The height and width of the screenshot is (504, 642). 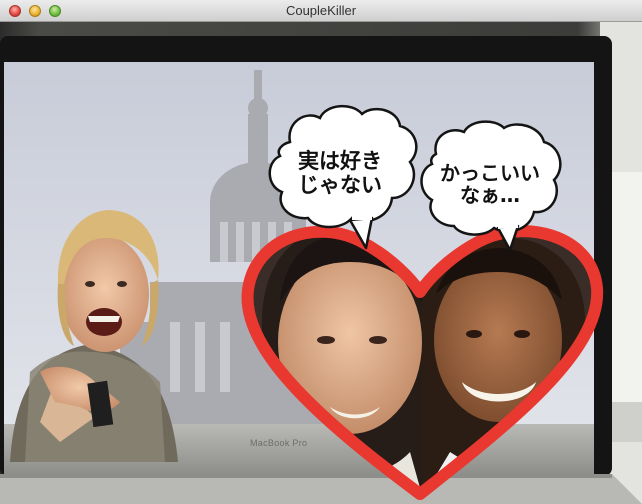 I want to click on laptop-brand-label: MacBook Pro, so click(x=279, y=443).